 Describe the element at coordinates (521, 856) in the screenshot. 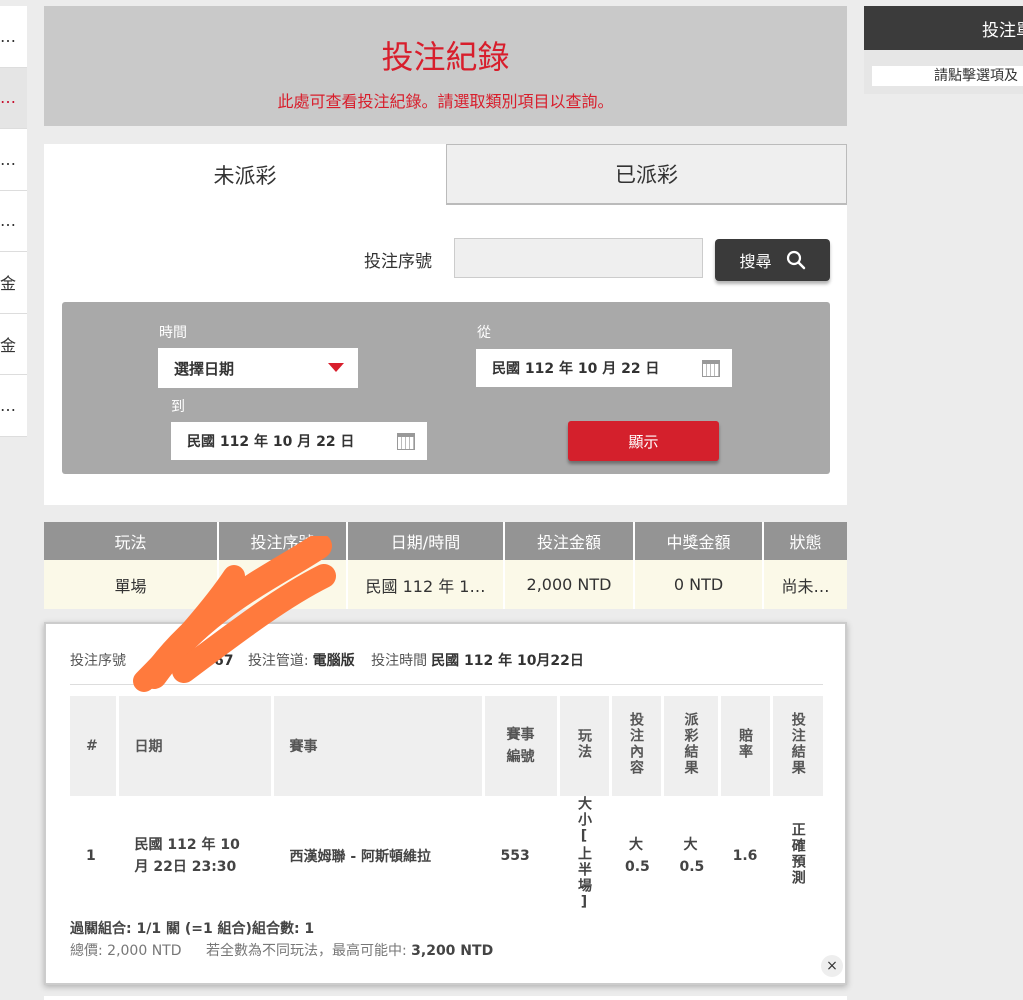

I see `cell-match-no: 553` at that location.